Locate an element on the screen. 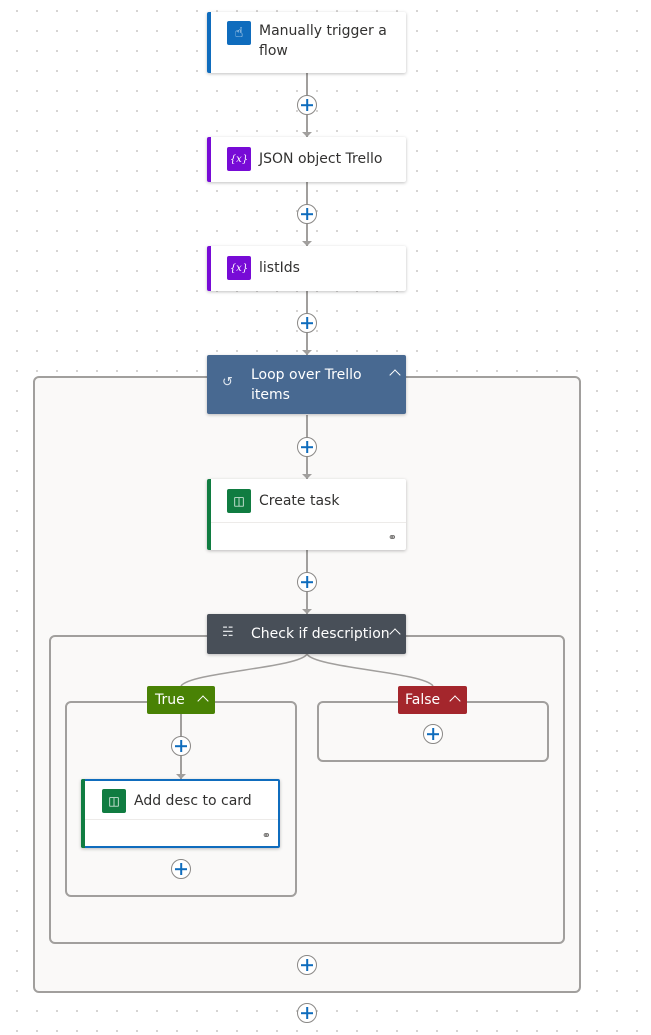 This screenshot has height=1035, width=651. condition-title: Check if description is located at coordinates (320, 634).